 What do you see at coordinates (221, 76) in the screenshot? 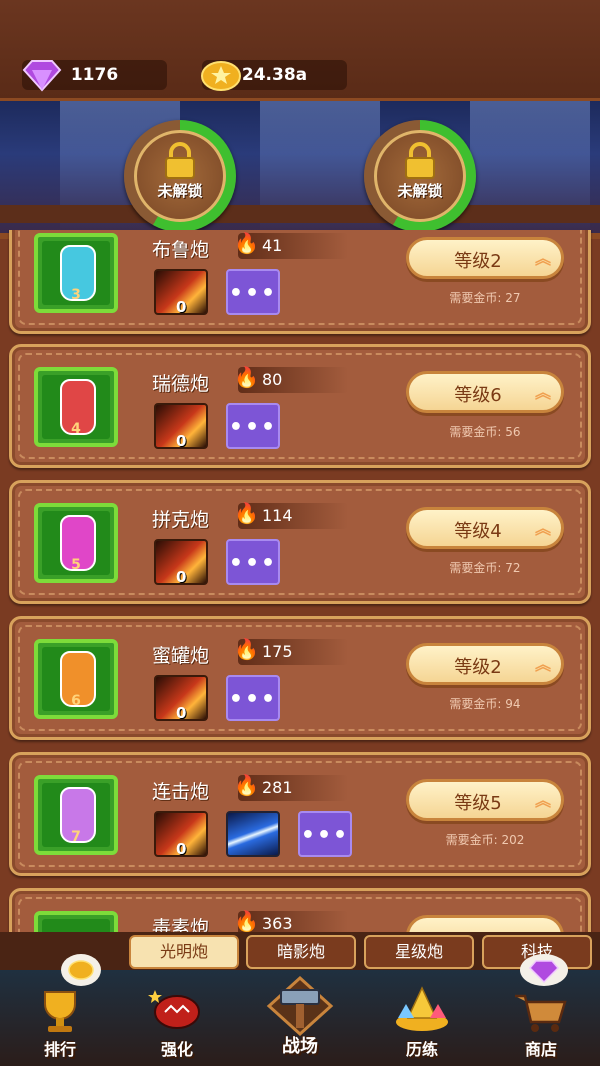
I see `gold-coin-icon` at bounding box center [221, 76].